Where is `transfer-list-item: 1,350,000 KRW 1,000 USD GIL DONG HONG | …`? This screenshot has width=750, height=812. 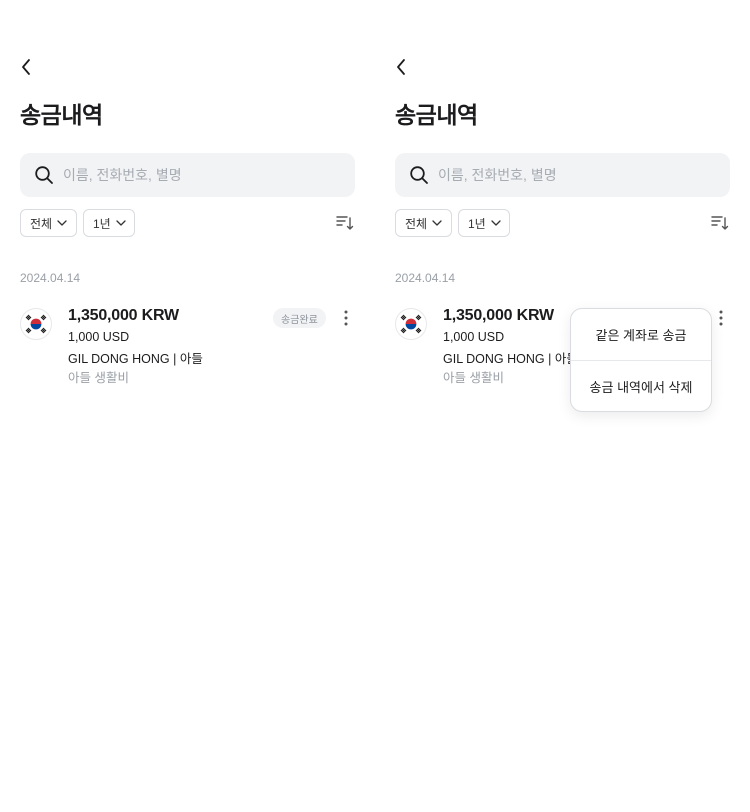 transfer-list-item: 1,350,000 KRW 1,000 USD GIL DONG HONG | … is located at coordinates (190, 345).